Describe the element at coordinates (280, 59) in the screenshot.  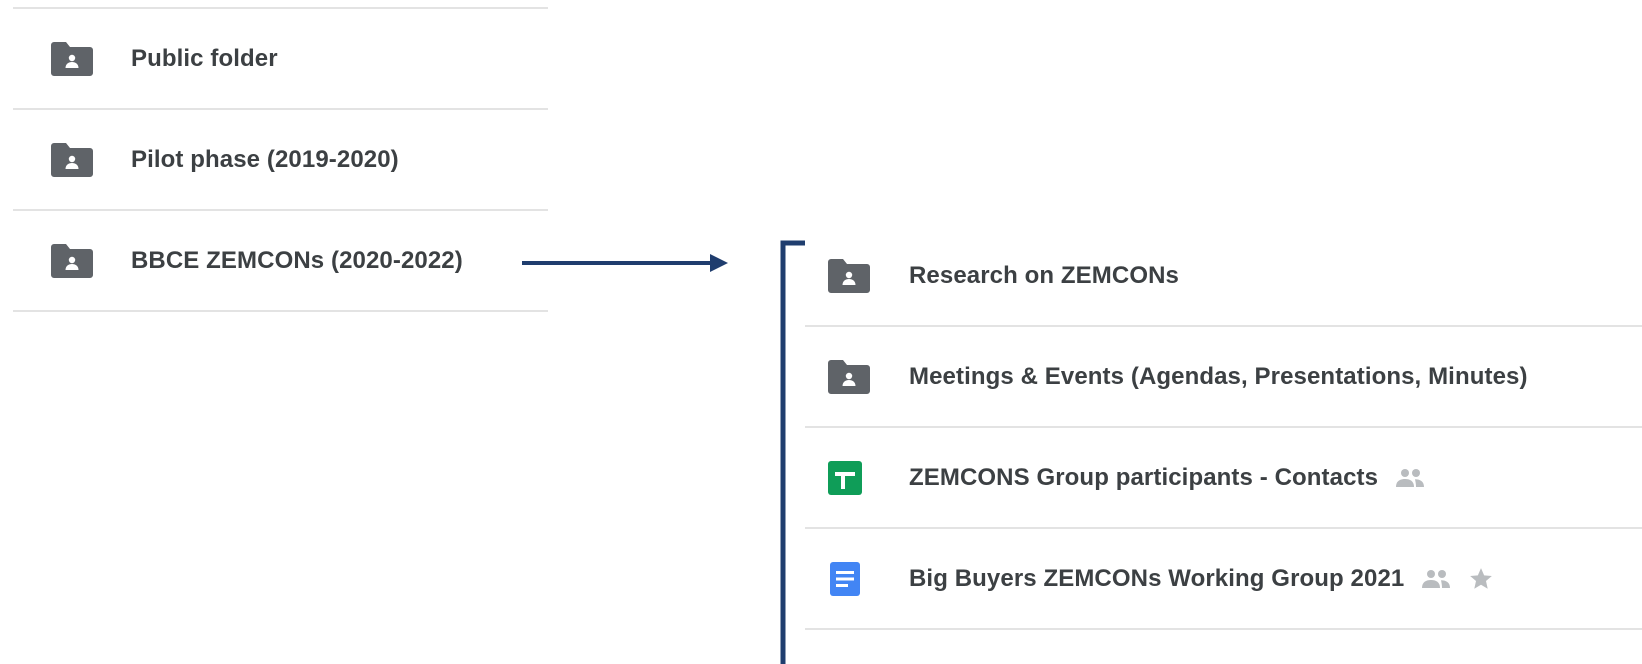
I see `folder-row-public-folder: Public folder` at that location.